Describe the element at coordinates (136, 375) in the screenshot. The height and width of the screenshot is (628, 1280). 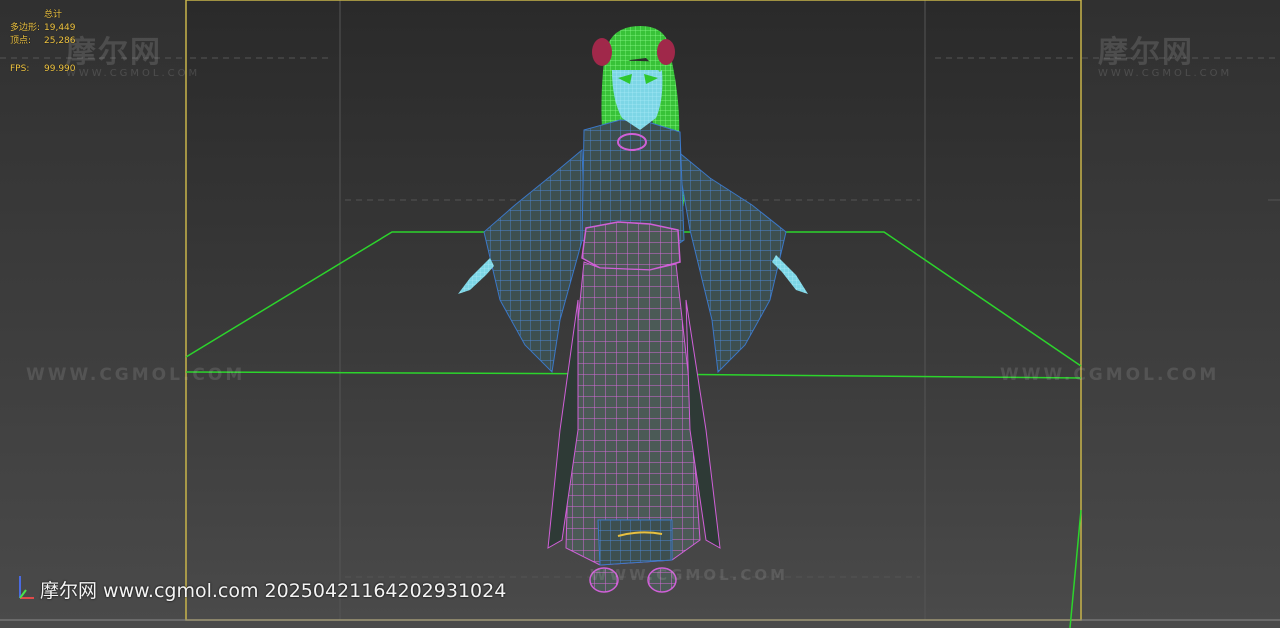
I see `watermark-url-left: WWW.CGMOL.COM` at that location.